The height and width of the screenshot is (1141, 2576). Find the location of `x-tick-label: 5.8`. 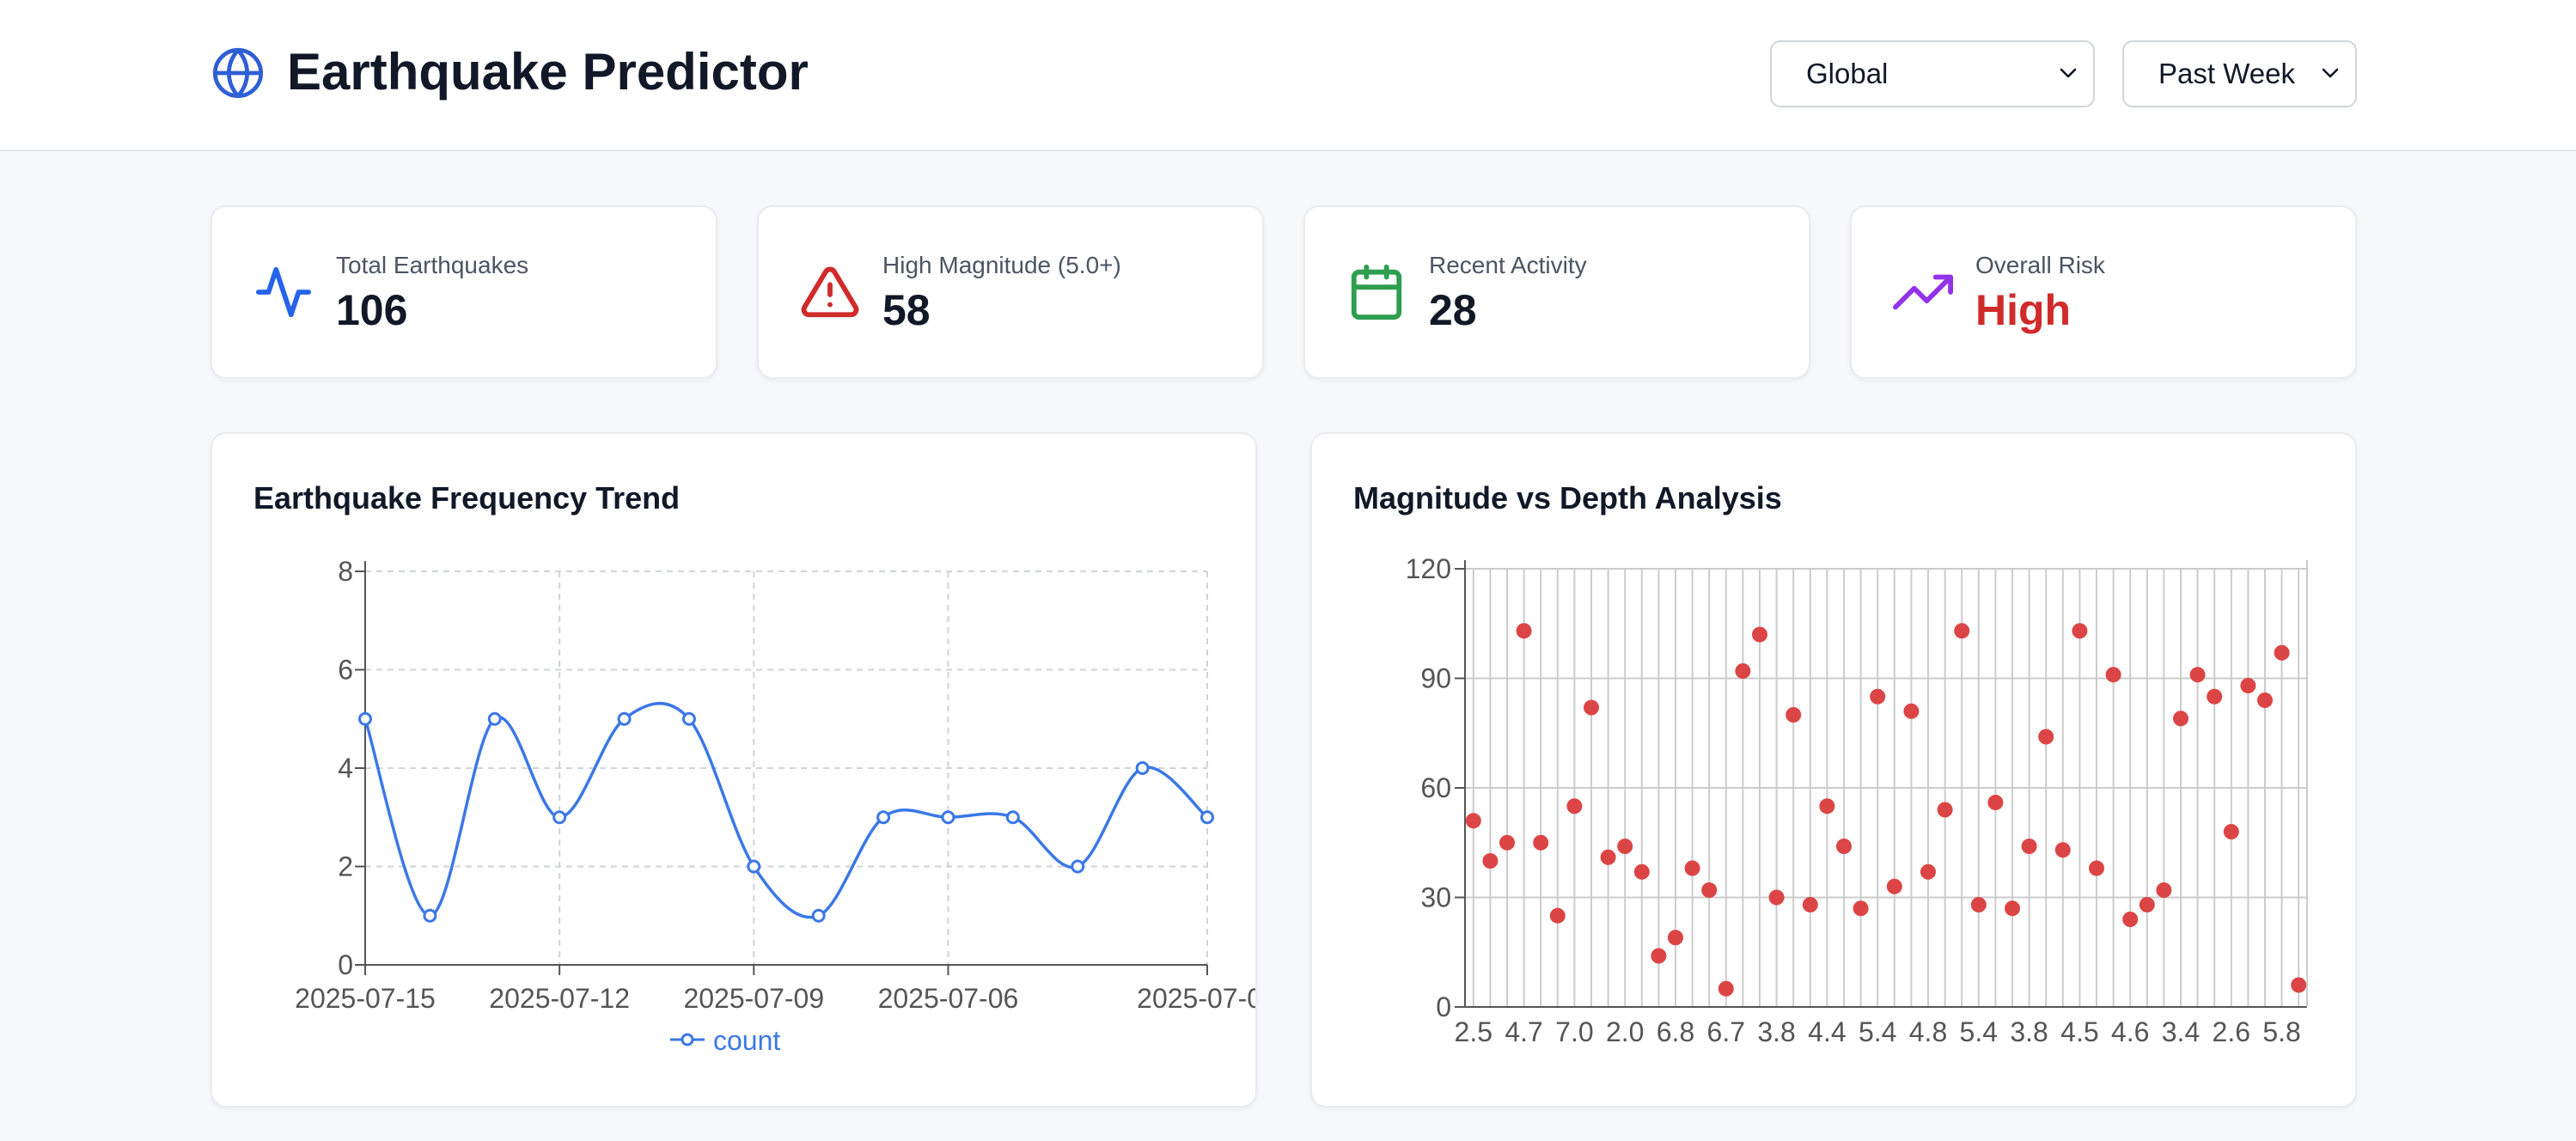

x-tick-label: 5.8 is located at coordinates (2281, 1031).